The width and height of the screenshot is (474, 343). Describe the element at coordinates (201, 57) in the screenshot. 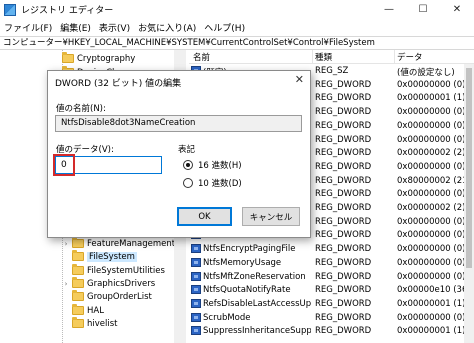

I see `column-header-name: 名前` at that location.